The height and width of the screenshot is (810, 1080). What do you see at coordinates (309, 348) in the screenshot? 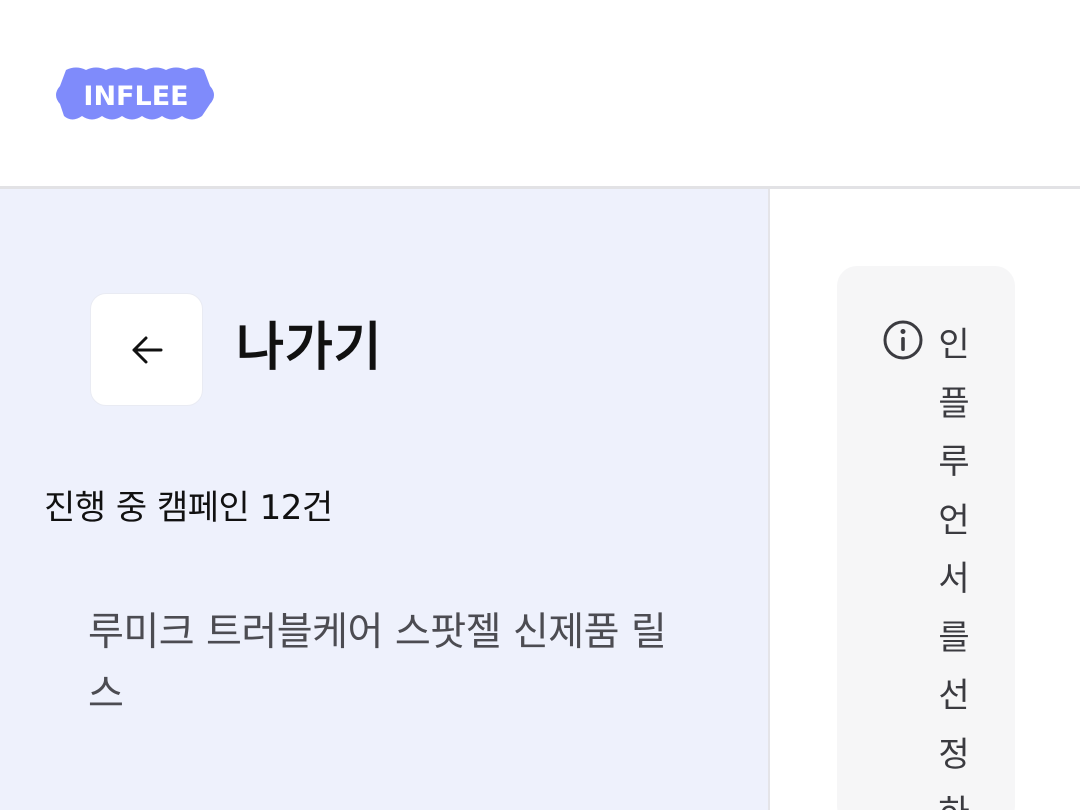
I see `back-label: 나가기` at bounding box center [309, 348].